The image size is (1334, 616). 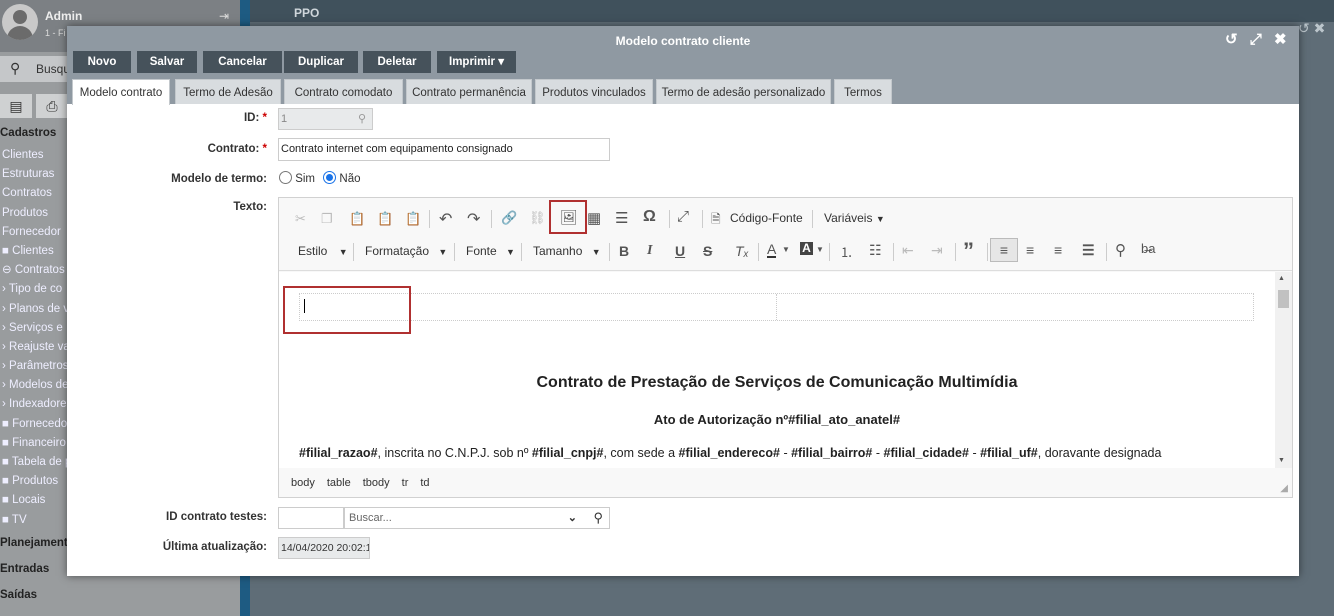 What do you see at coordinates (1058, 250) in the screenshot?
I see `align-right-icon: ≡` at bounding box center [1058, 250].